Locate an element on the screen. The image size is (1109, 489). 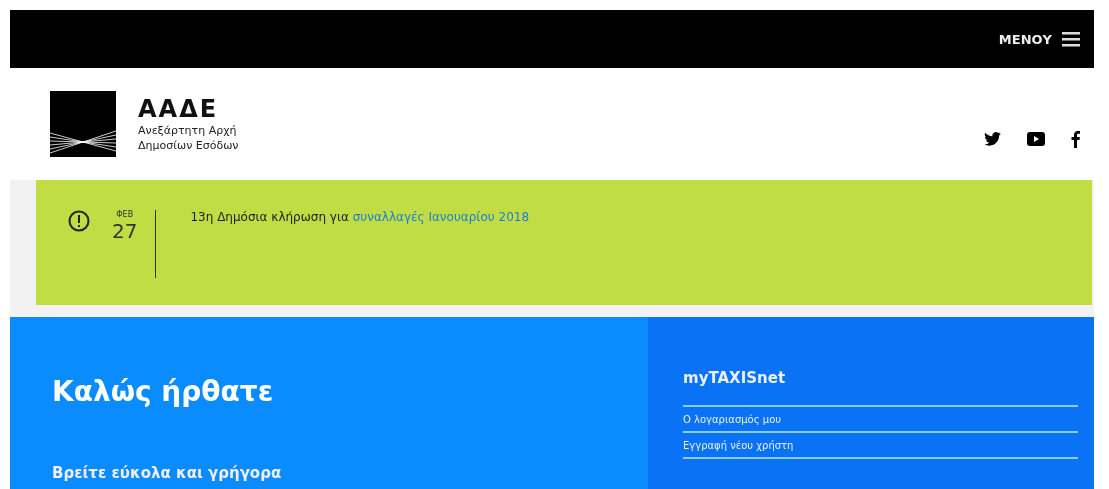
logo-subtitle: Ανεξάρτητη Αρχή is located at coordinates (188, 130).